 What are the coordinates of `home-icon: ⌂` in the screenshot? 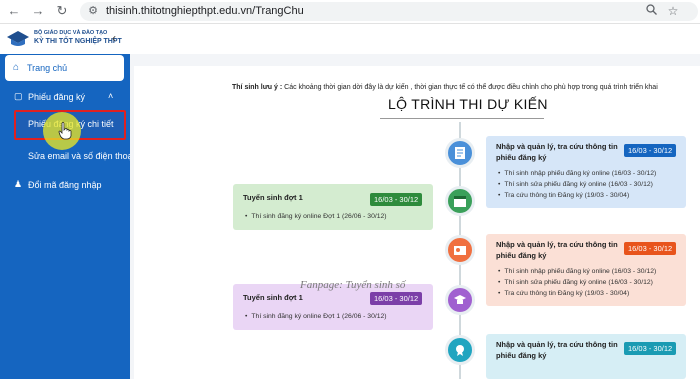 It's located at (16, 67).